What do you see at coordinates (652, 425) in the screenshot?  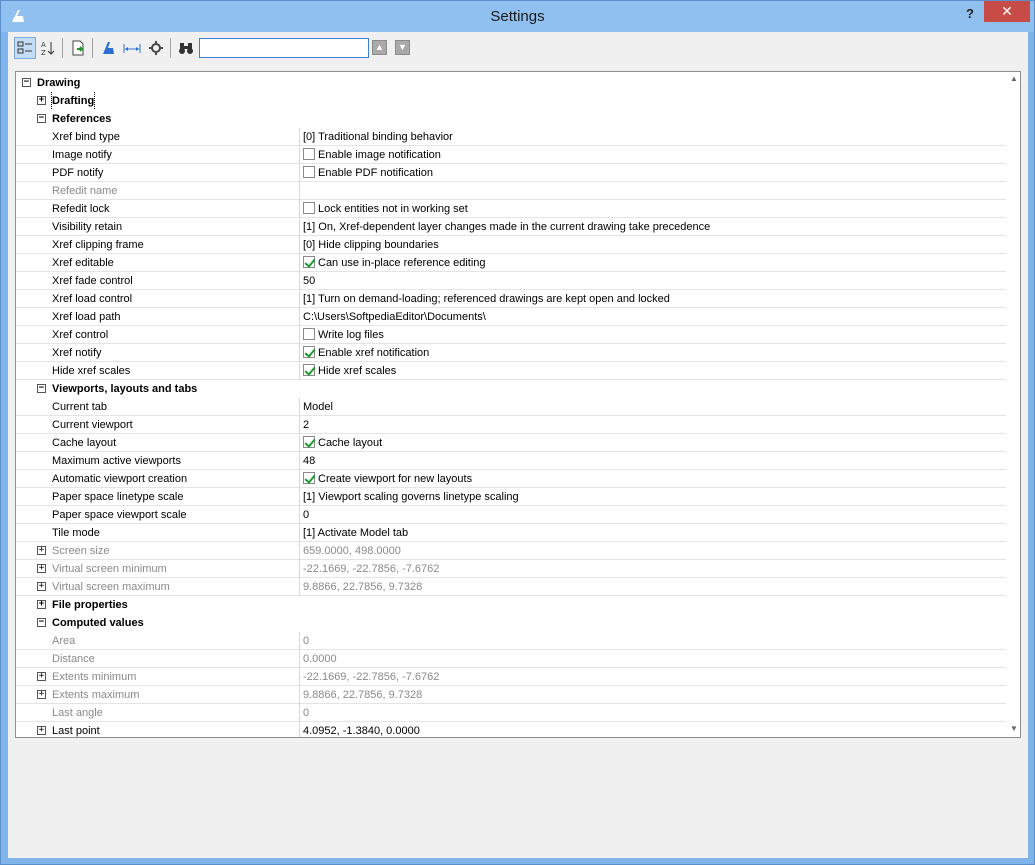 I see `property-value-cell: 2` at bounding box center [652, 425].